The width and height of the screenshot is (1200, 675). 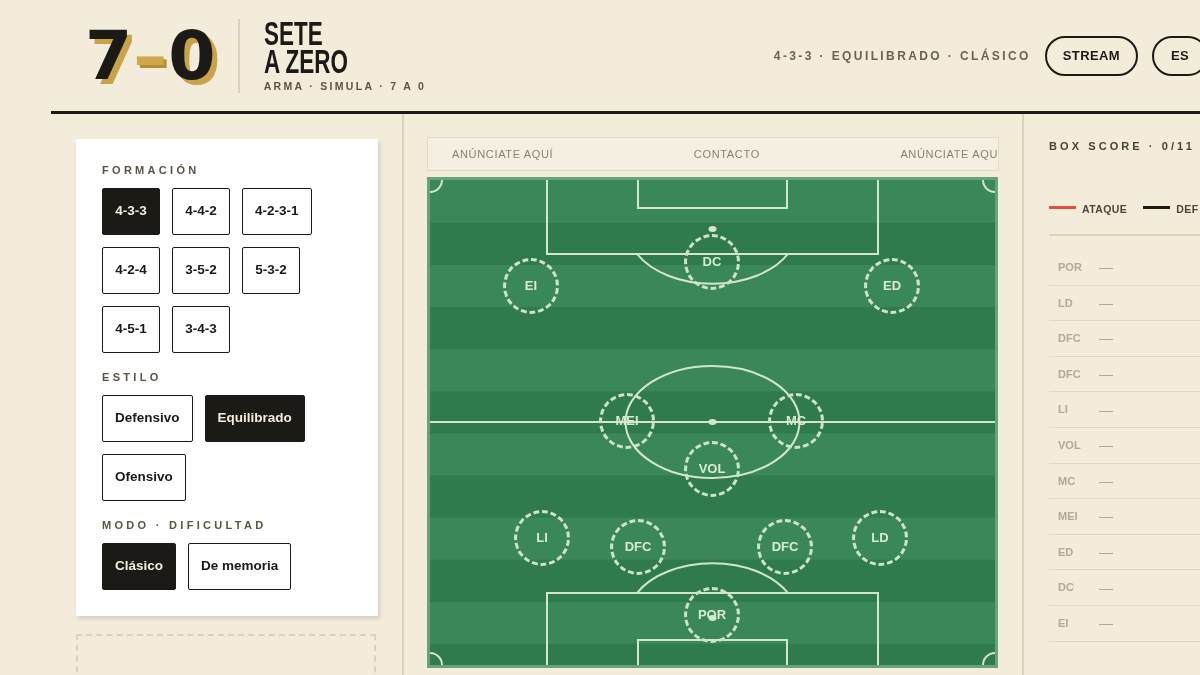 What do you see at coordinates (151, 170) in the screenshot?
I see `section-label: FORMACIÓN` at bounding box center [151, 170].